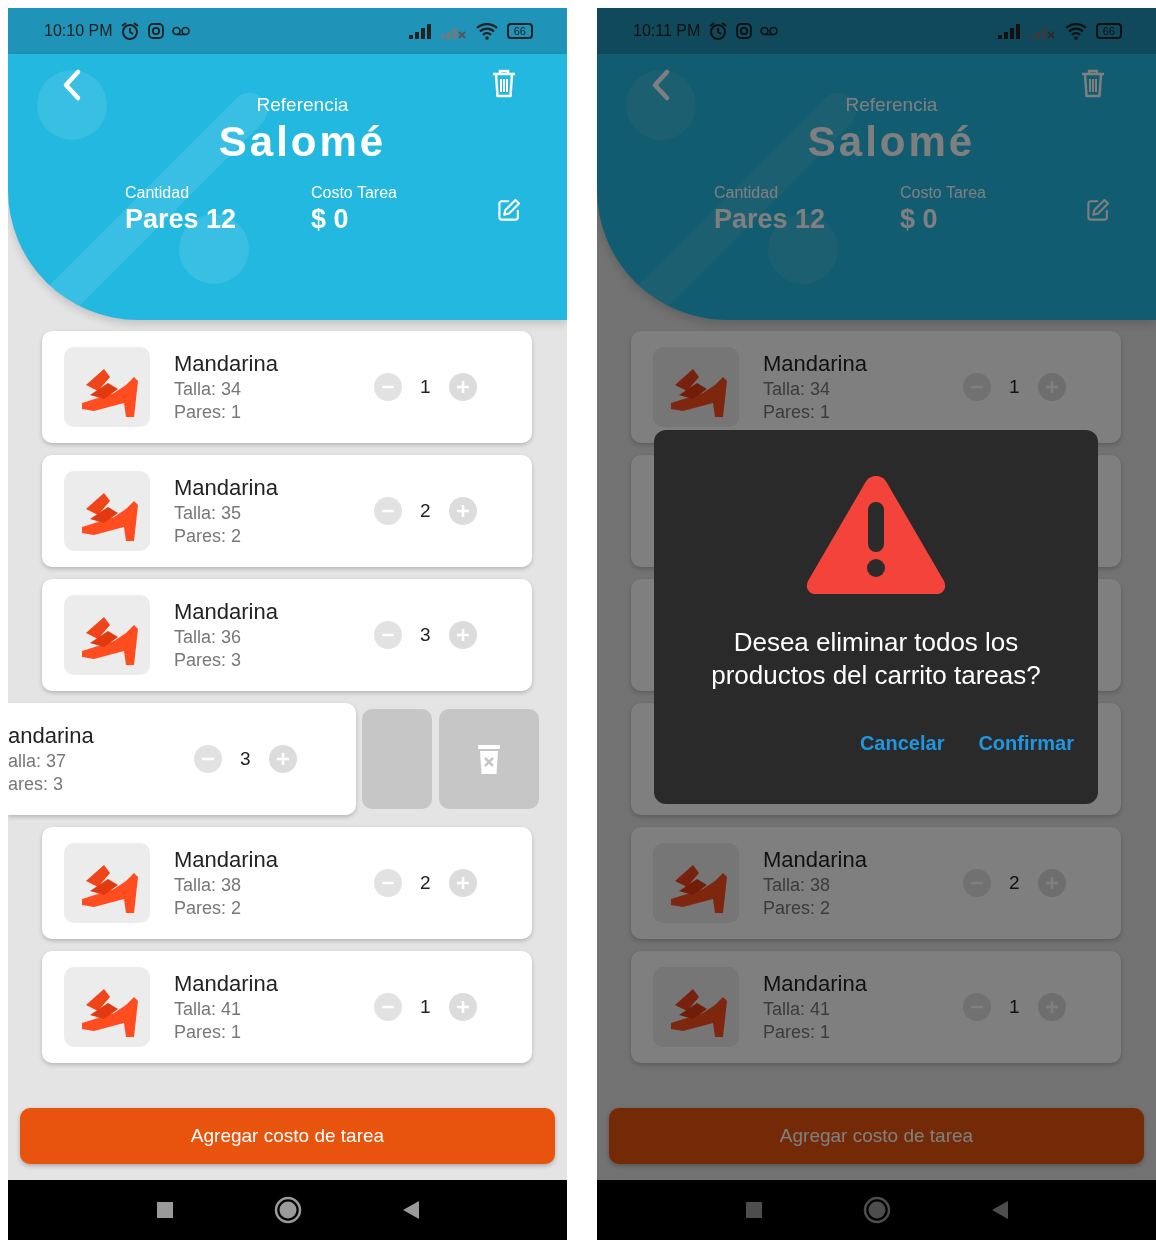 This screenshot has height=1240, width=1156. I want to click on size-text: alla: 37, so click(38, 761).